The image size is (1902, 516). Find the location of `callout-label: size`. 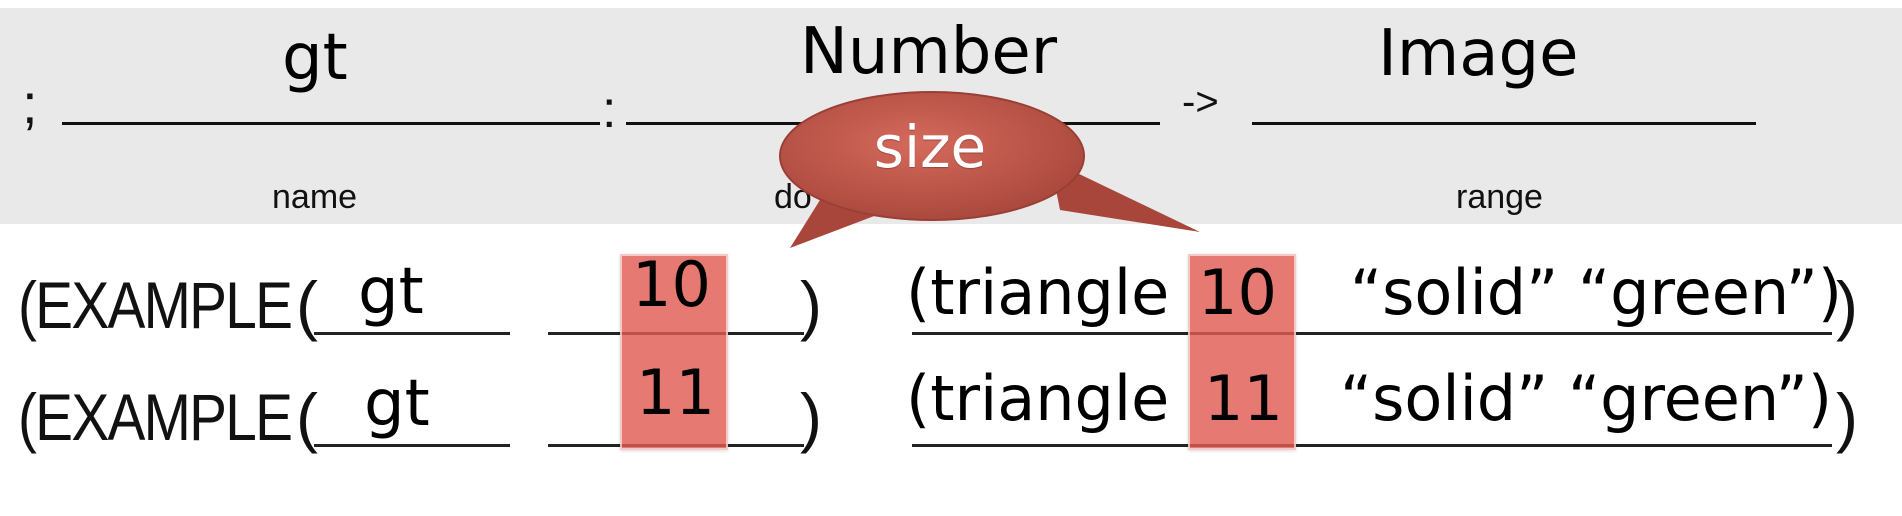

callout-label: size is located at coordinates (930, 147).